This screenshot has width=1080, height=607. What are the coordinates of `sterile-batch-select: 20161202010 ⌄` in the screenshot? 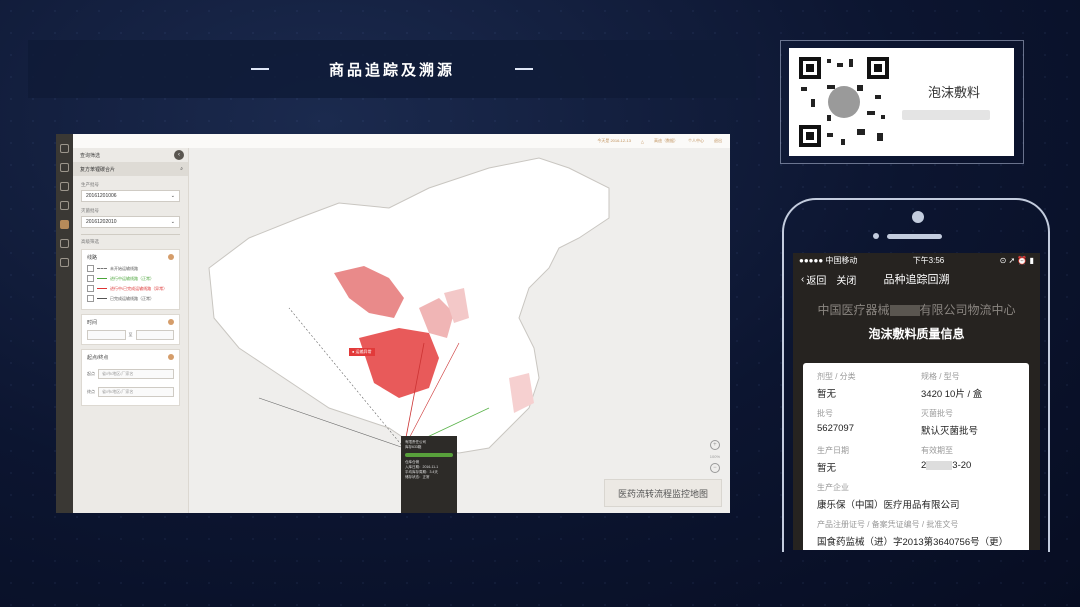 It's located at (130, 222).